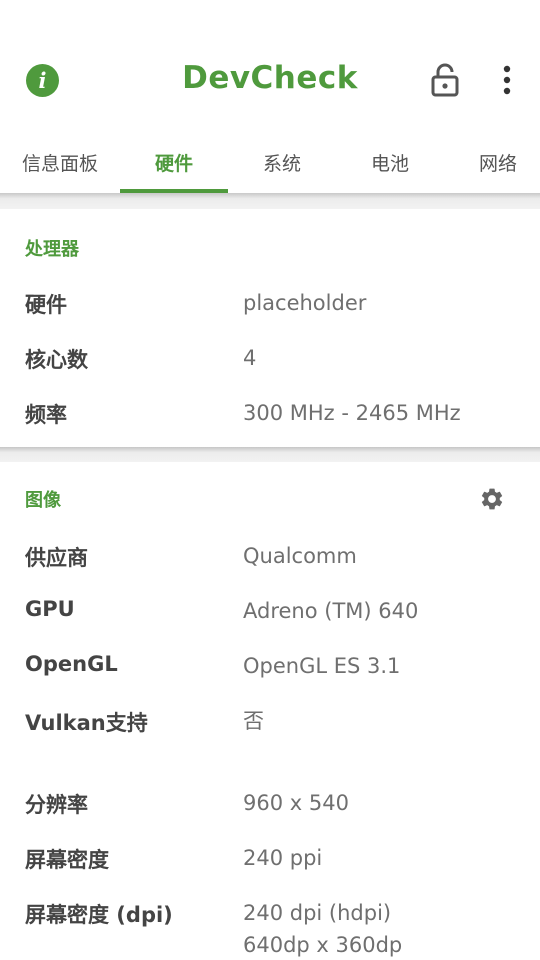 This screenshot has height=960, width=540. What do you see at coordinates (390, 162) in the screenshot?
I see `tab-battery: 电池` at bounding box center [390, 162].